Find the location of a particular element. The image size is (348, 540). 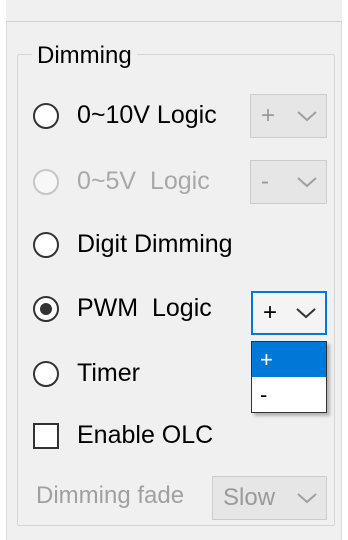

combo-0-10v-polarity: + is located at coordinates (288, 116).